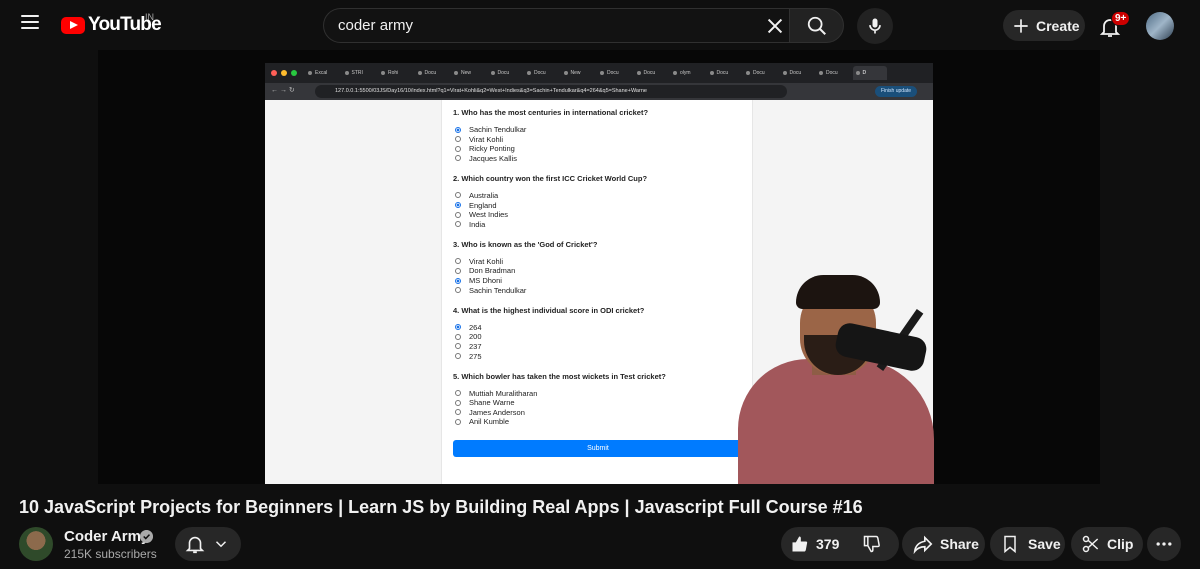 This screenshot has width=1200, height=569. What do you see at coordinates (497, 412) in the screenshot?
I see `quiz-option-label: James Anderson` at bounding box center [497, 412].